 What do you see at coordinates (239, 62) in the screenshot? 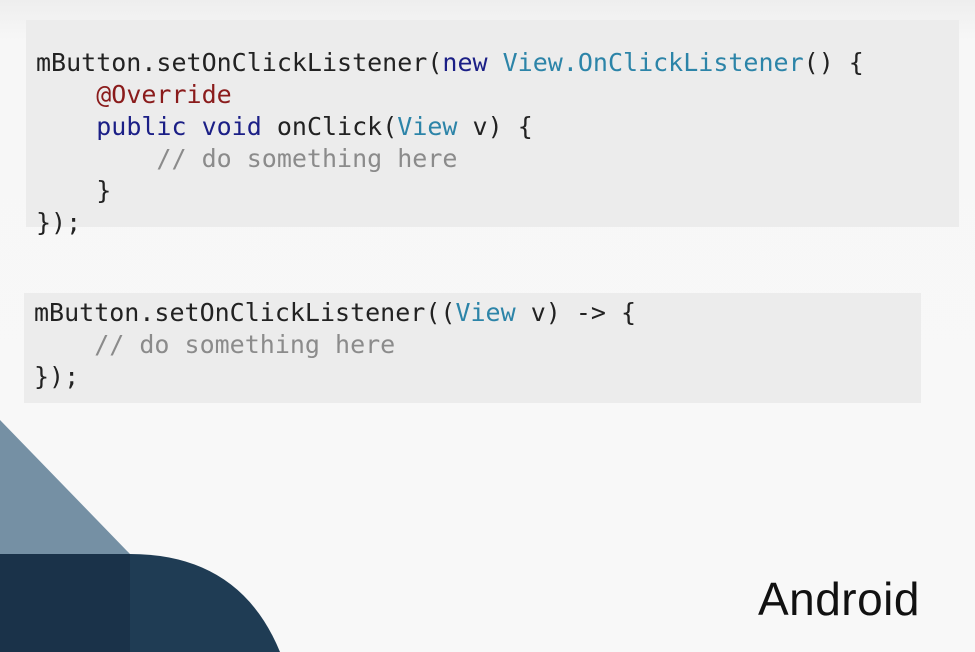
I see `code-token: mButton.setOnClickListener(` at bounding box center [239, 62].